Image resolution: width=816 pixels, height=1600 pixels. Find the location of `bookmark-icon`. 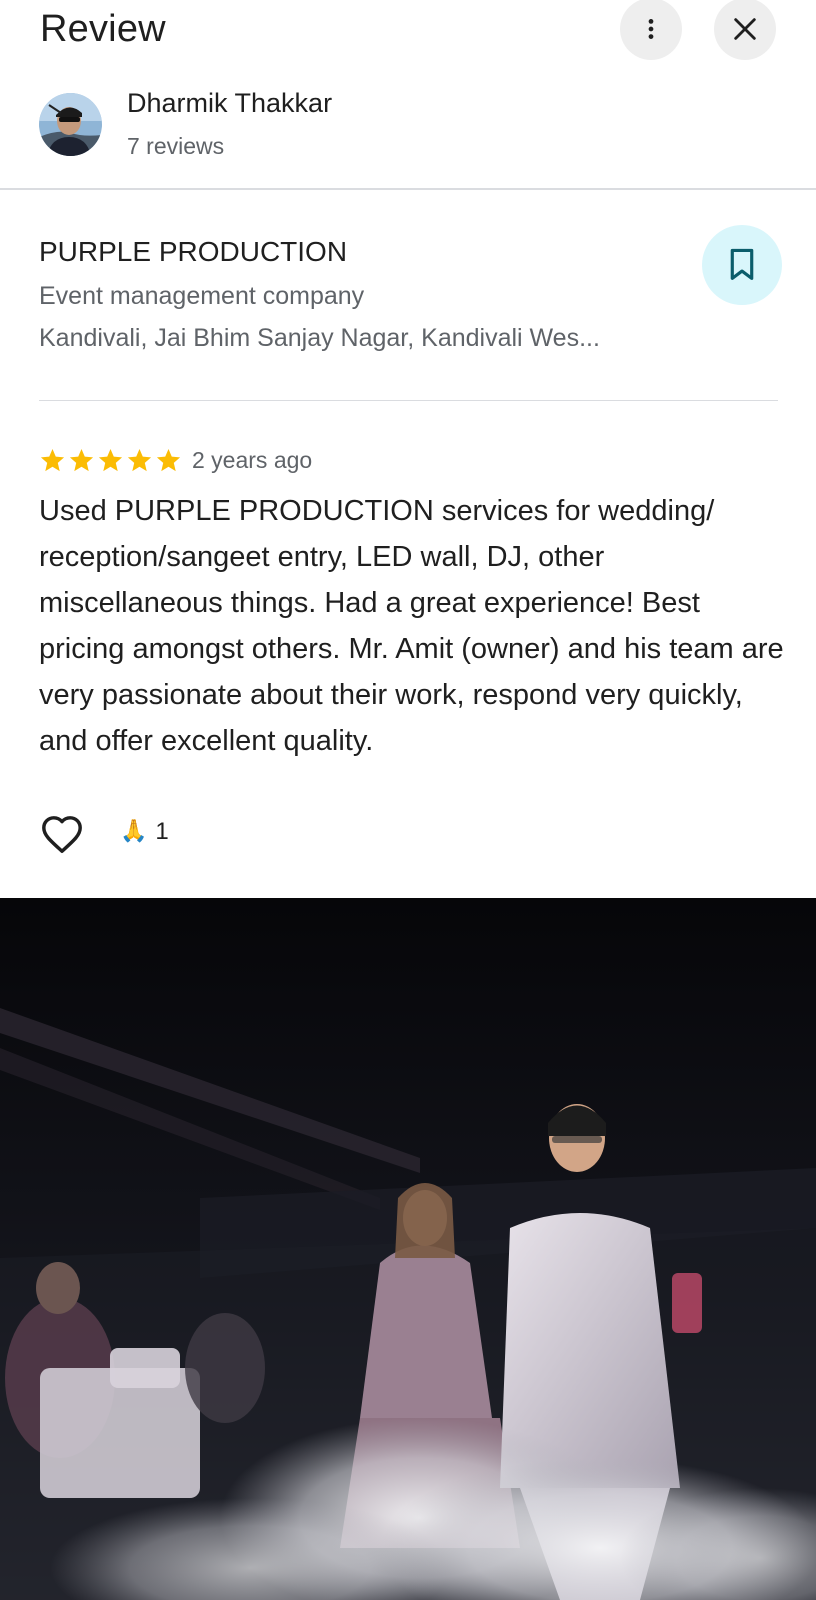

bookmark-icon is located at coordinates (742, 264).